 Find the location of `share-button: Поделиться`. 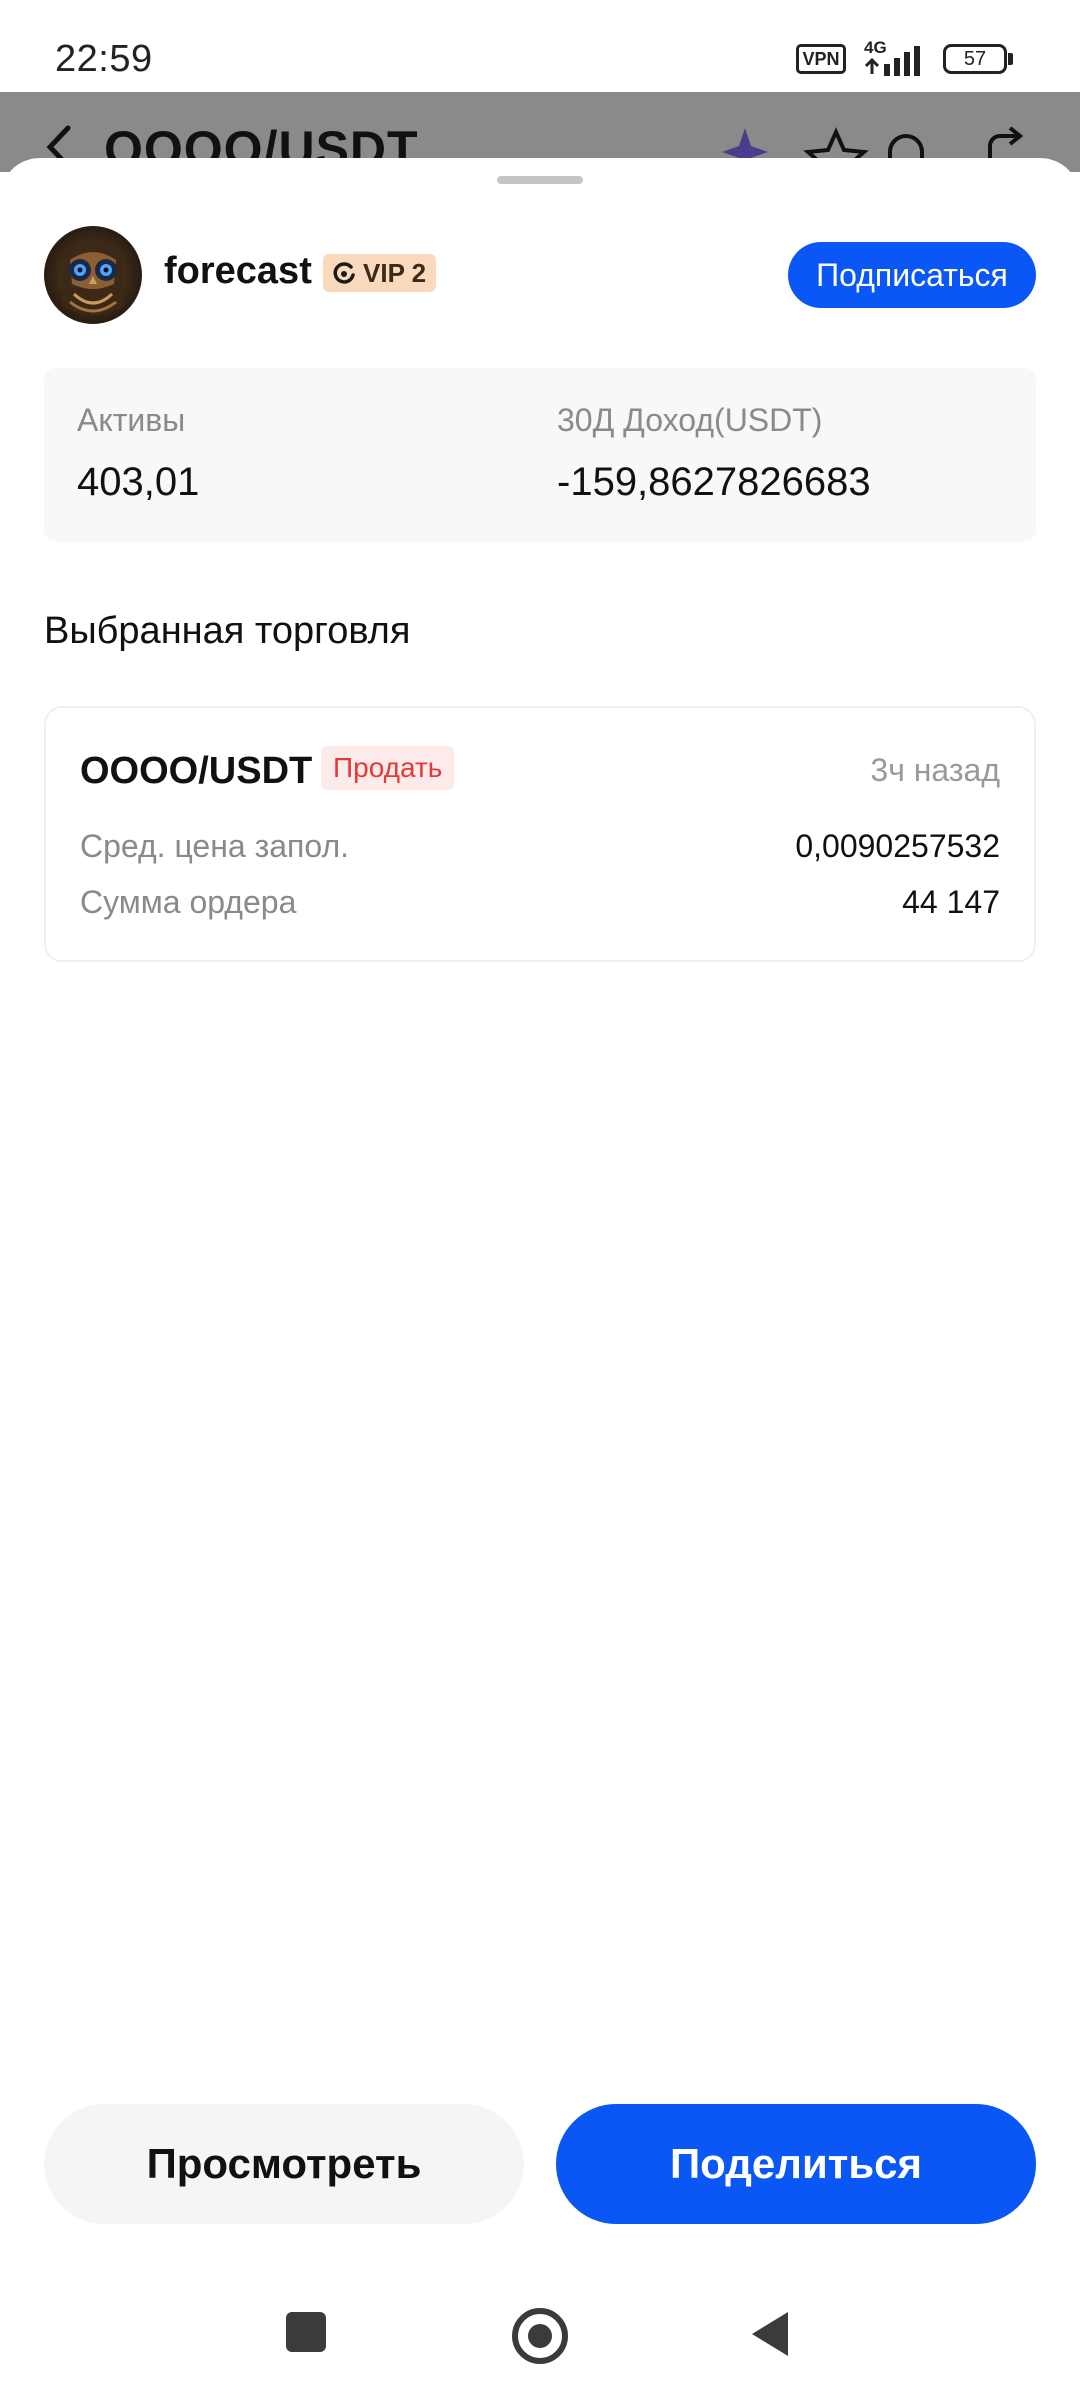

share-button: Поделиться is located at coordinates (796, 2164).